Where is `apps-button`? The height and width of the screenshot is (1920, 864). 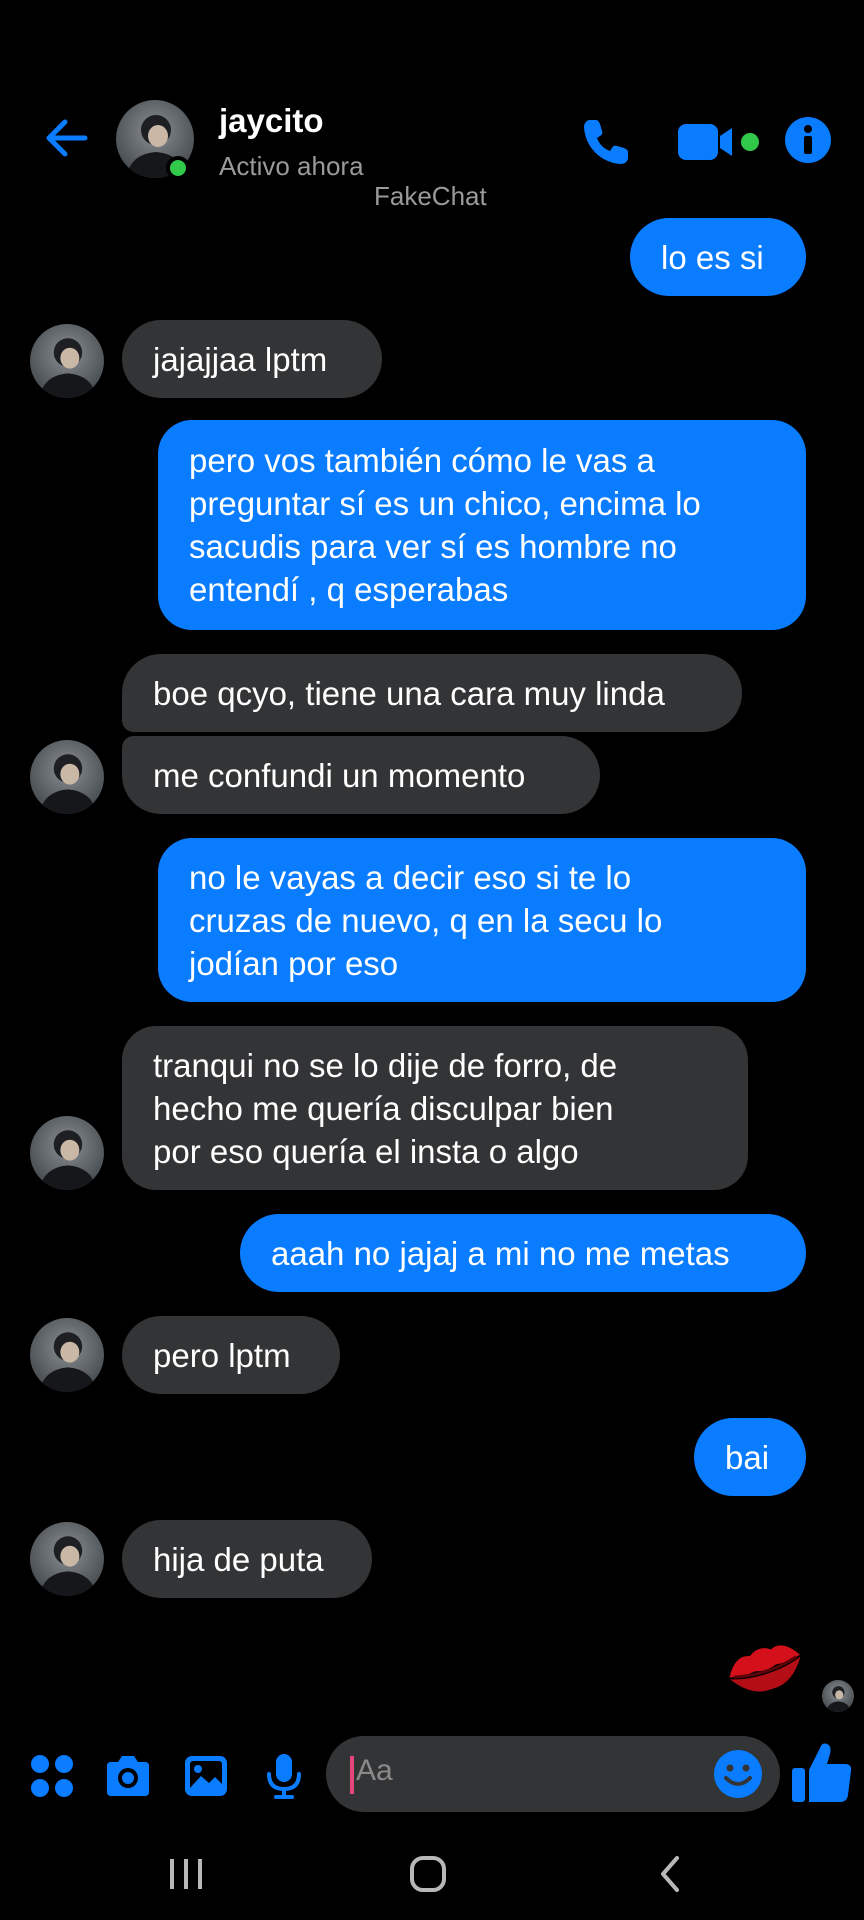 apps-button is located at coordinates (52, 1776).